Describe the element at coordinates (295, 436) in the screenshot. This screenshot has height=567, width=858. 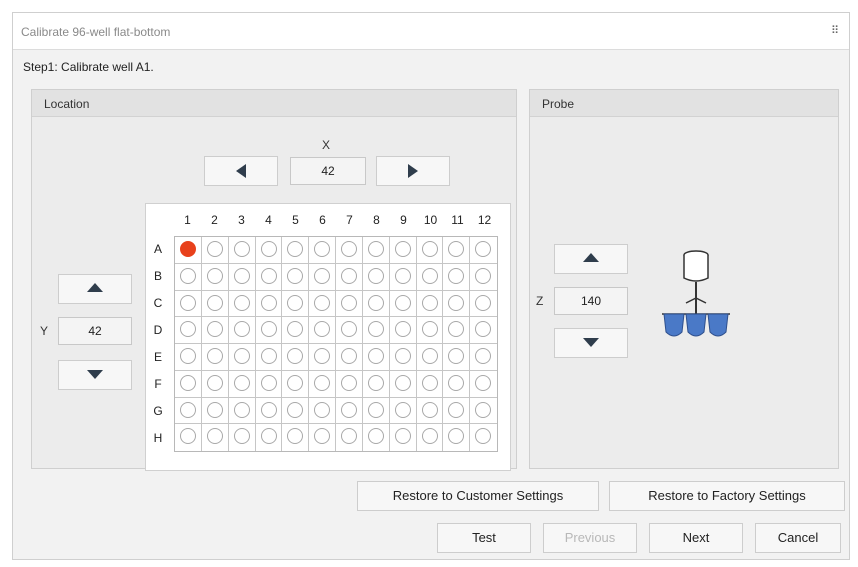
I see `well-H5` at that location.